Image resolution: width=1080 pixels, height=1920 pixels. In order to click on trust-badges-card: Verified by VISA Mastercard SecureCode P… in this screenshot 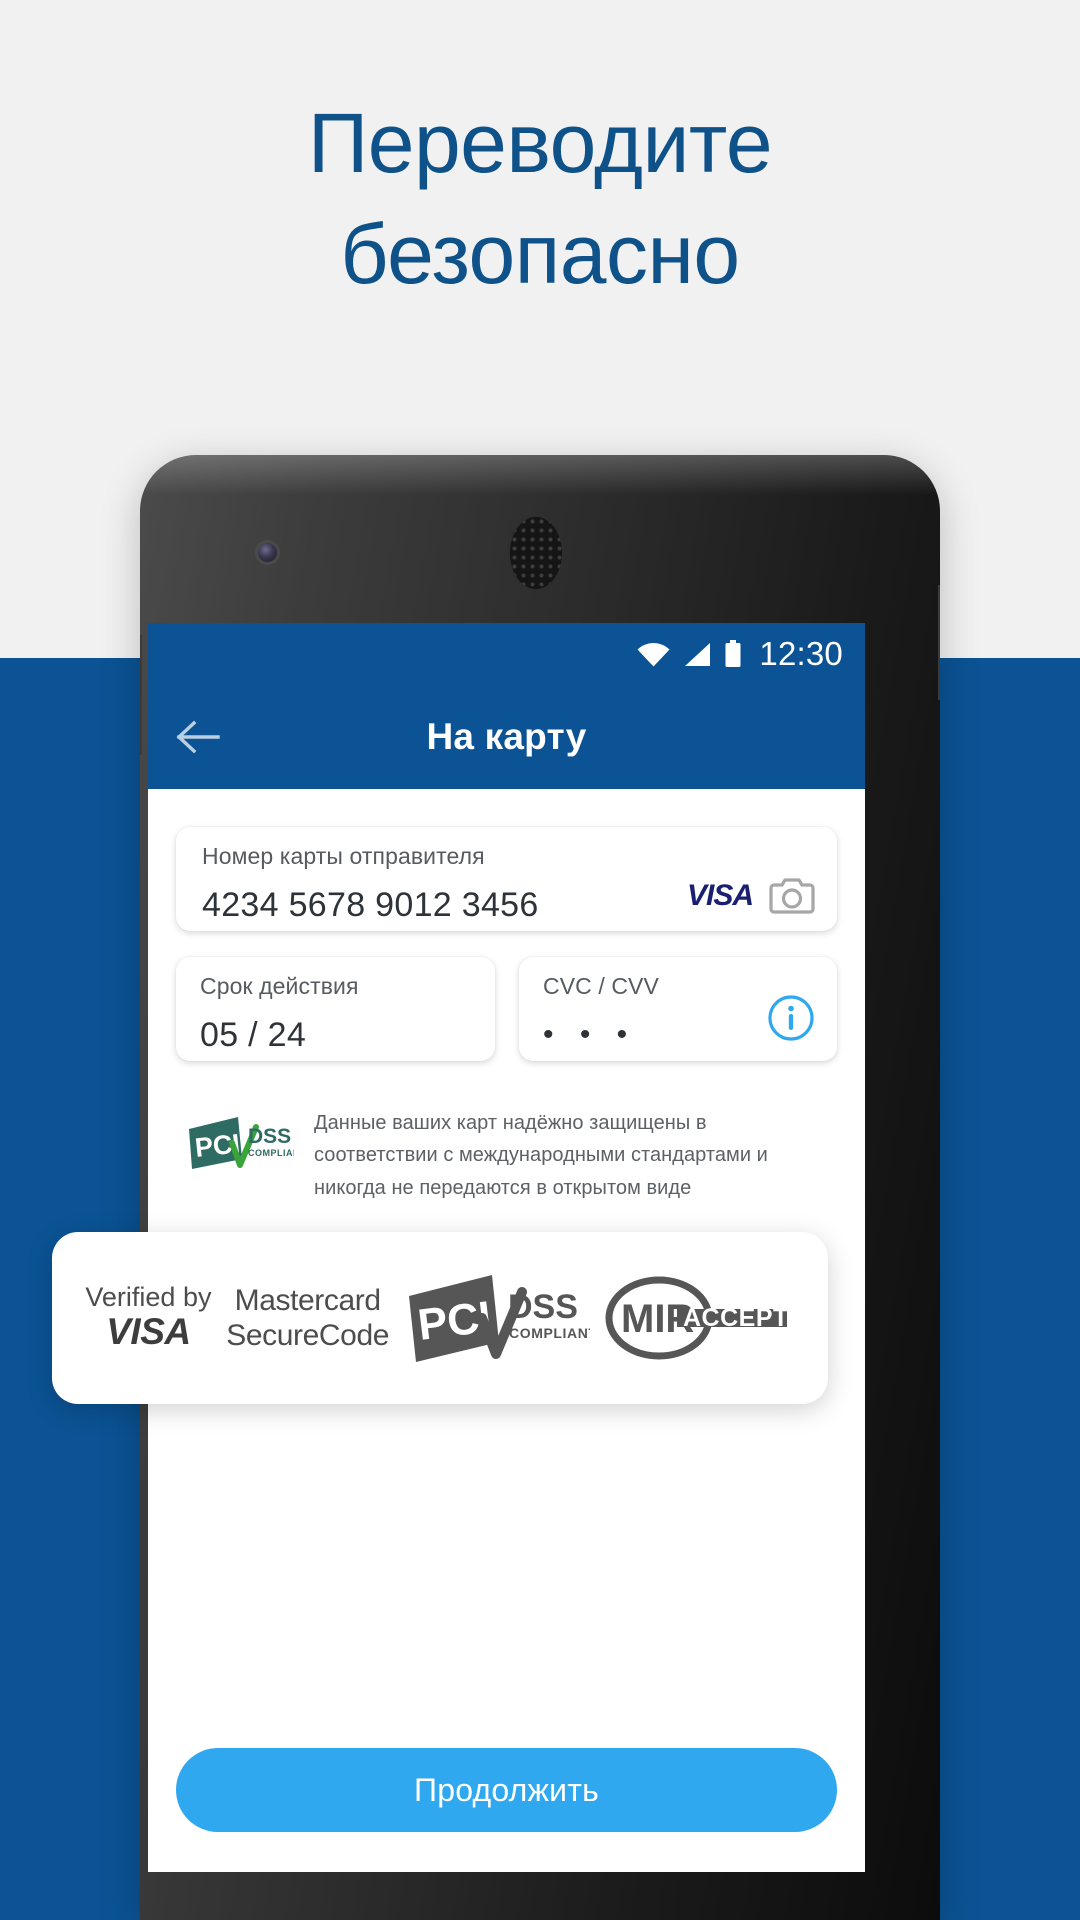, I will do `click(440, 1318)`.